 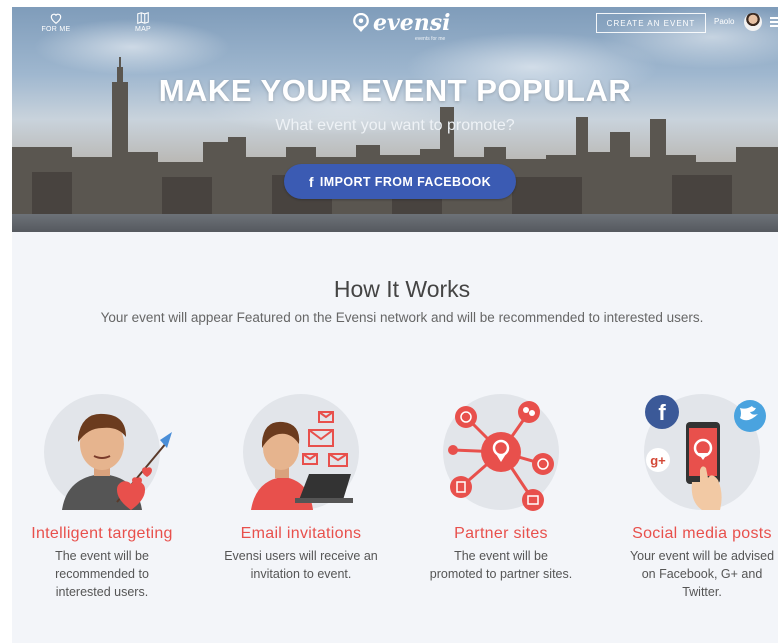 What do you see at coordinates (724, 21) in the screenshot?
I see `user-name: Paolo` at bounding box center [724, 21].